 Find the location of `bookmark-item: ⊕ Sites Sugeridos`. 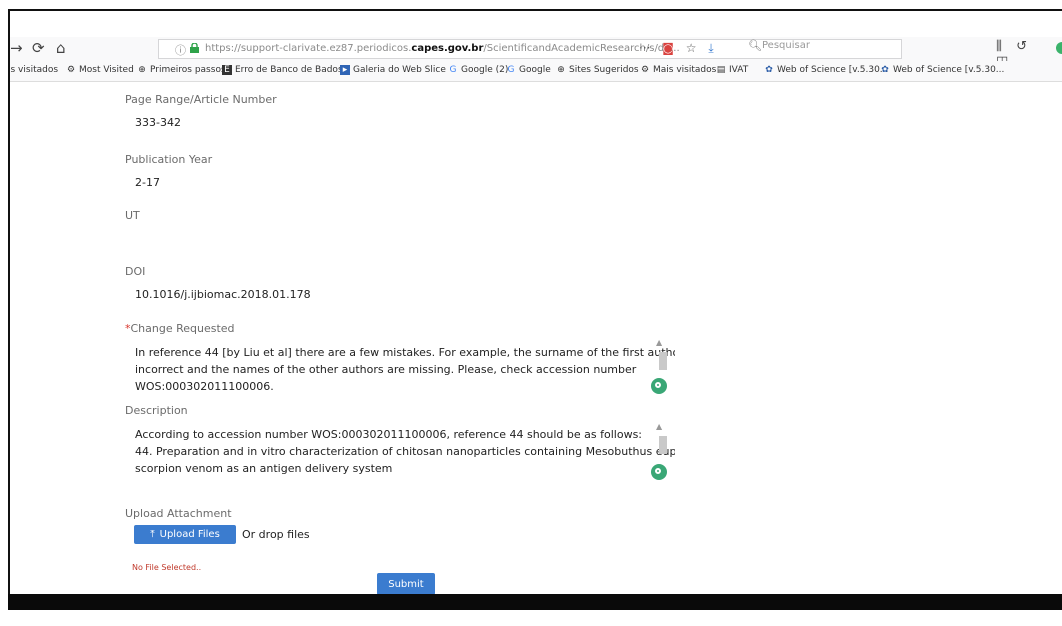

bookmark-item: ⊕ Sites Sugeridos is located at coordinates (597, 70).